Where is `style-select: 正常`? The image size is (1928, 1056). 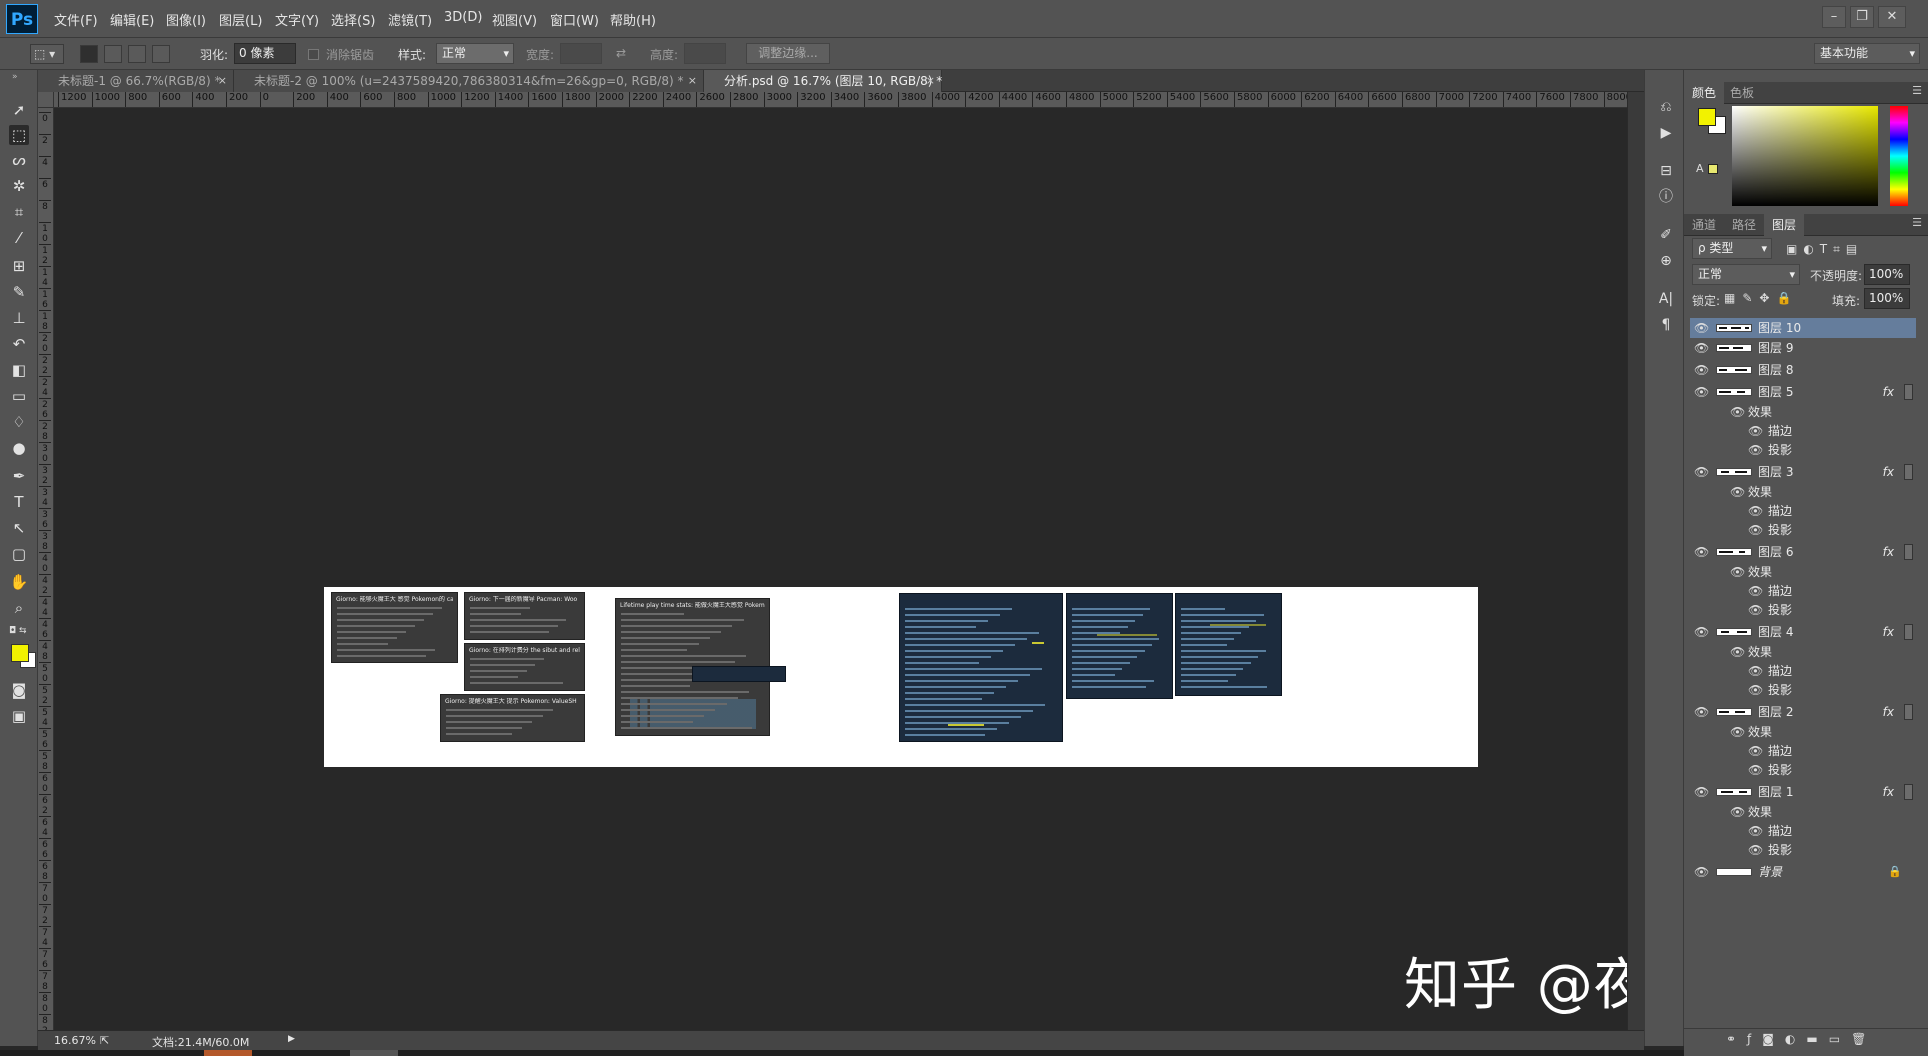 style-select: 正常 is located at coordinates (475, 53).